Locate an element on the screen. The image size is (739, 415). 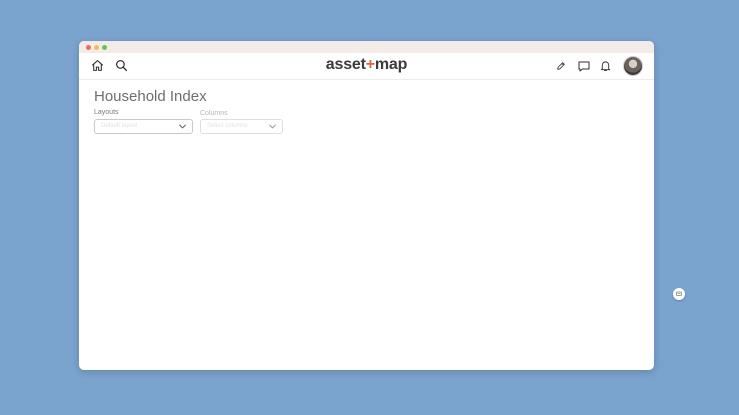
floating-help-button is located at coordinates (679, 294).